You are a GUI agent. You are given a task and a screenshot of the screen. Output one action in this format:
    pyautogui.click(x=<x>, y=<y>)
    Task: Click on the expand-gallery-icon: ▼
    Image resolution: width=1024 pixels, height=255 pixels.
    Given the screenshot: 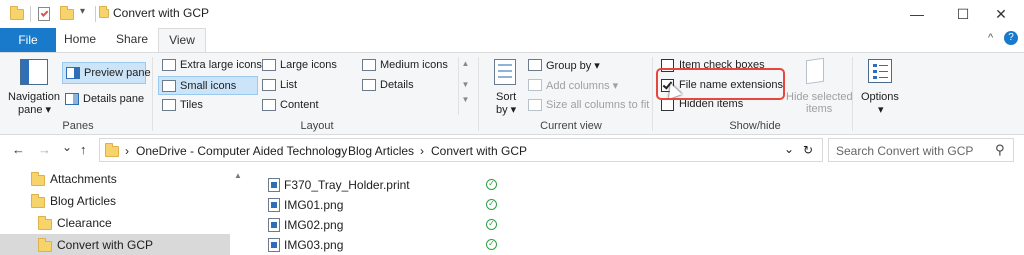 What is the action you would take?
    pyautogui.click(x=465, y=99)
    